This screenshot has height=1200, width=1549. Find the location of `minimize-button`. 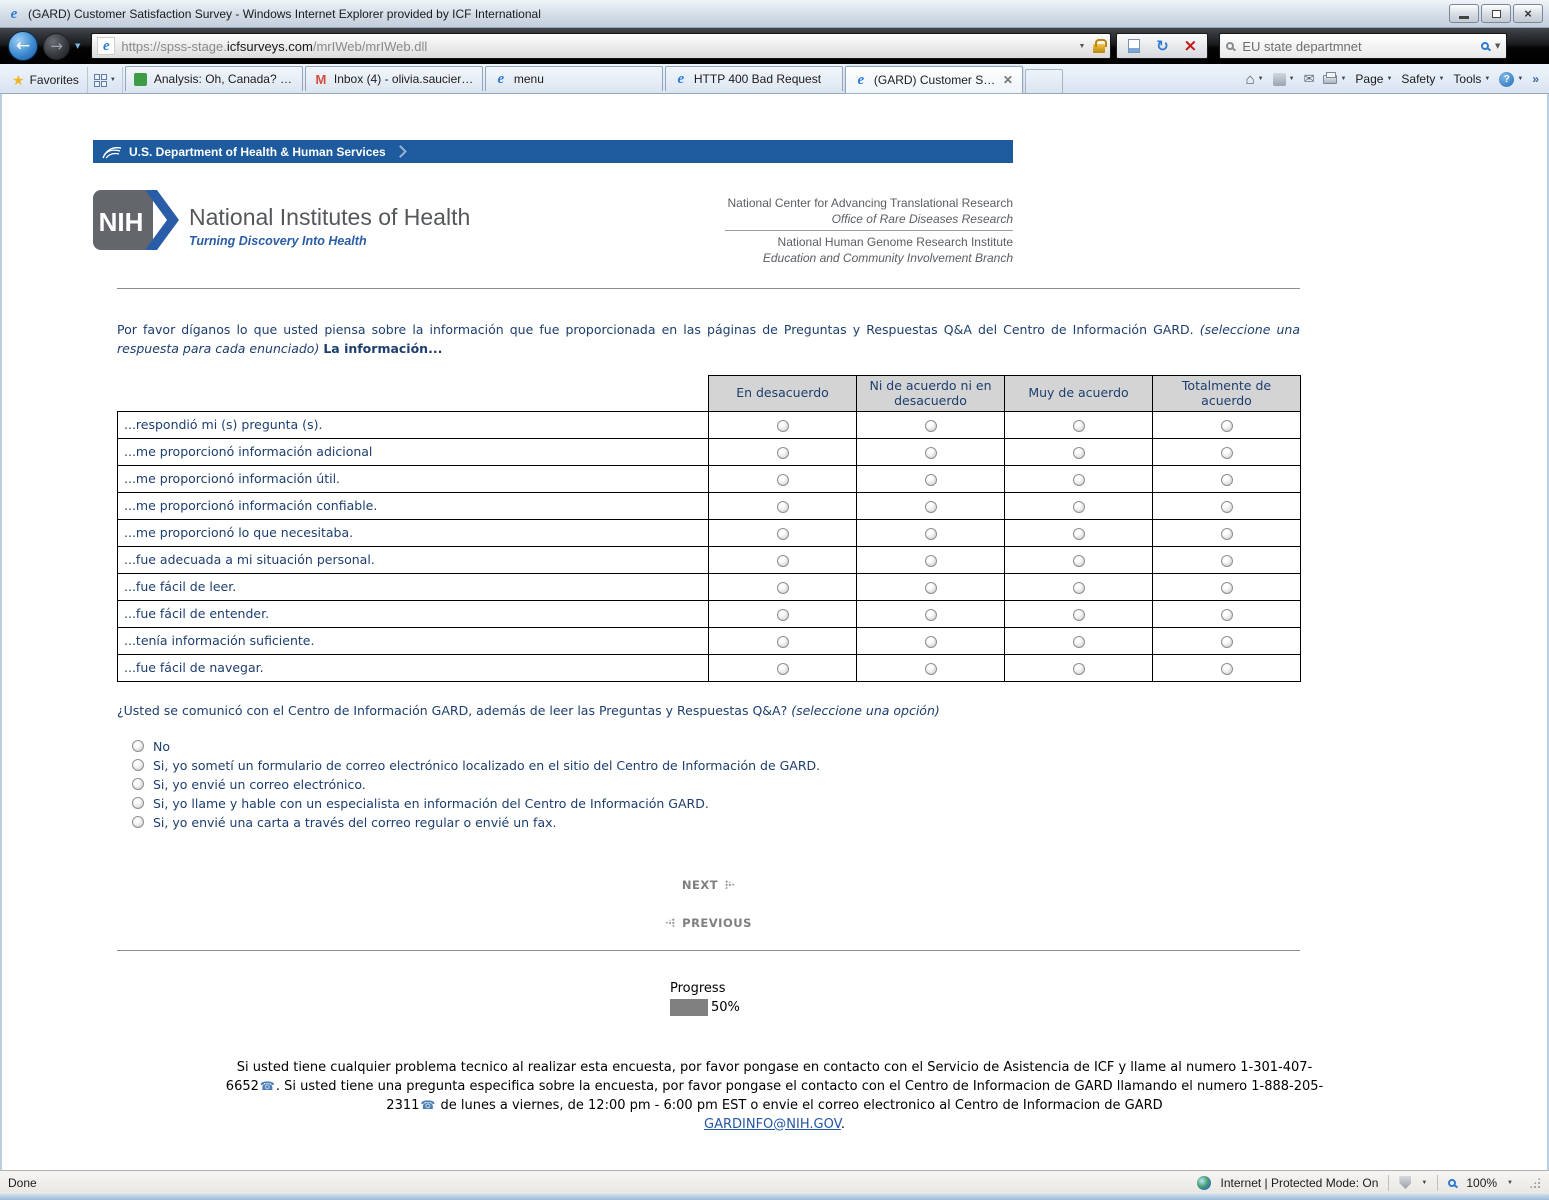

minimize-button is located at coordinates (1464, 13).